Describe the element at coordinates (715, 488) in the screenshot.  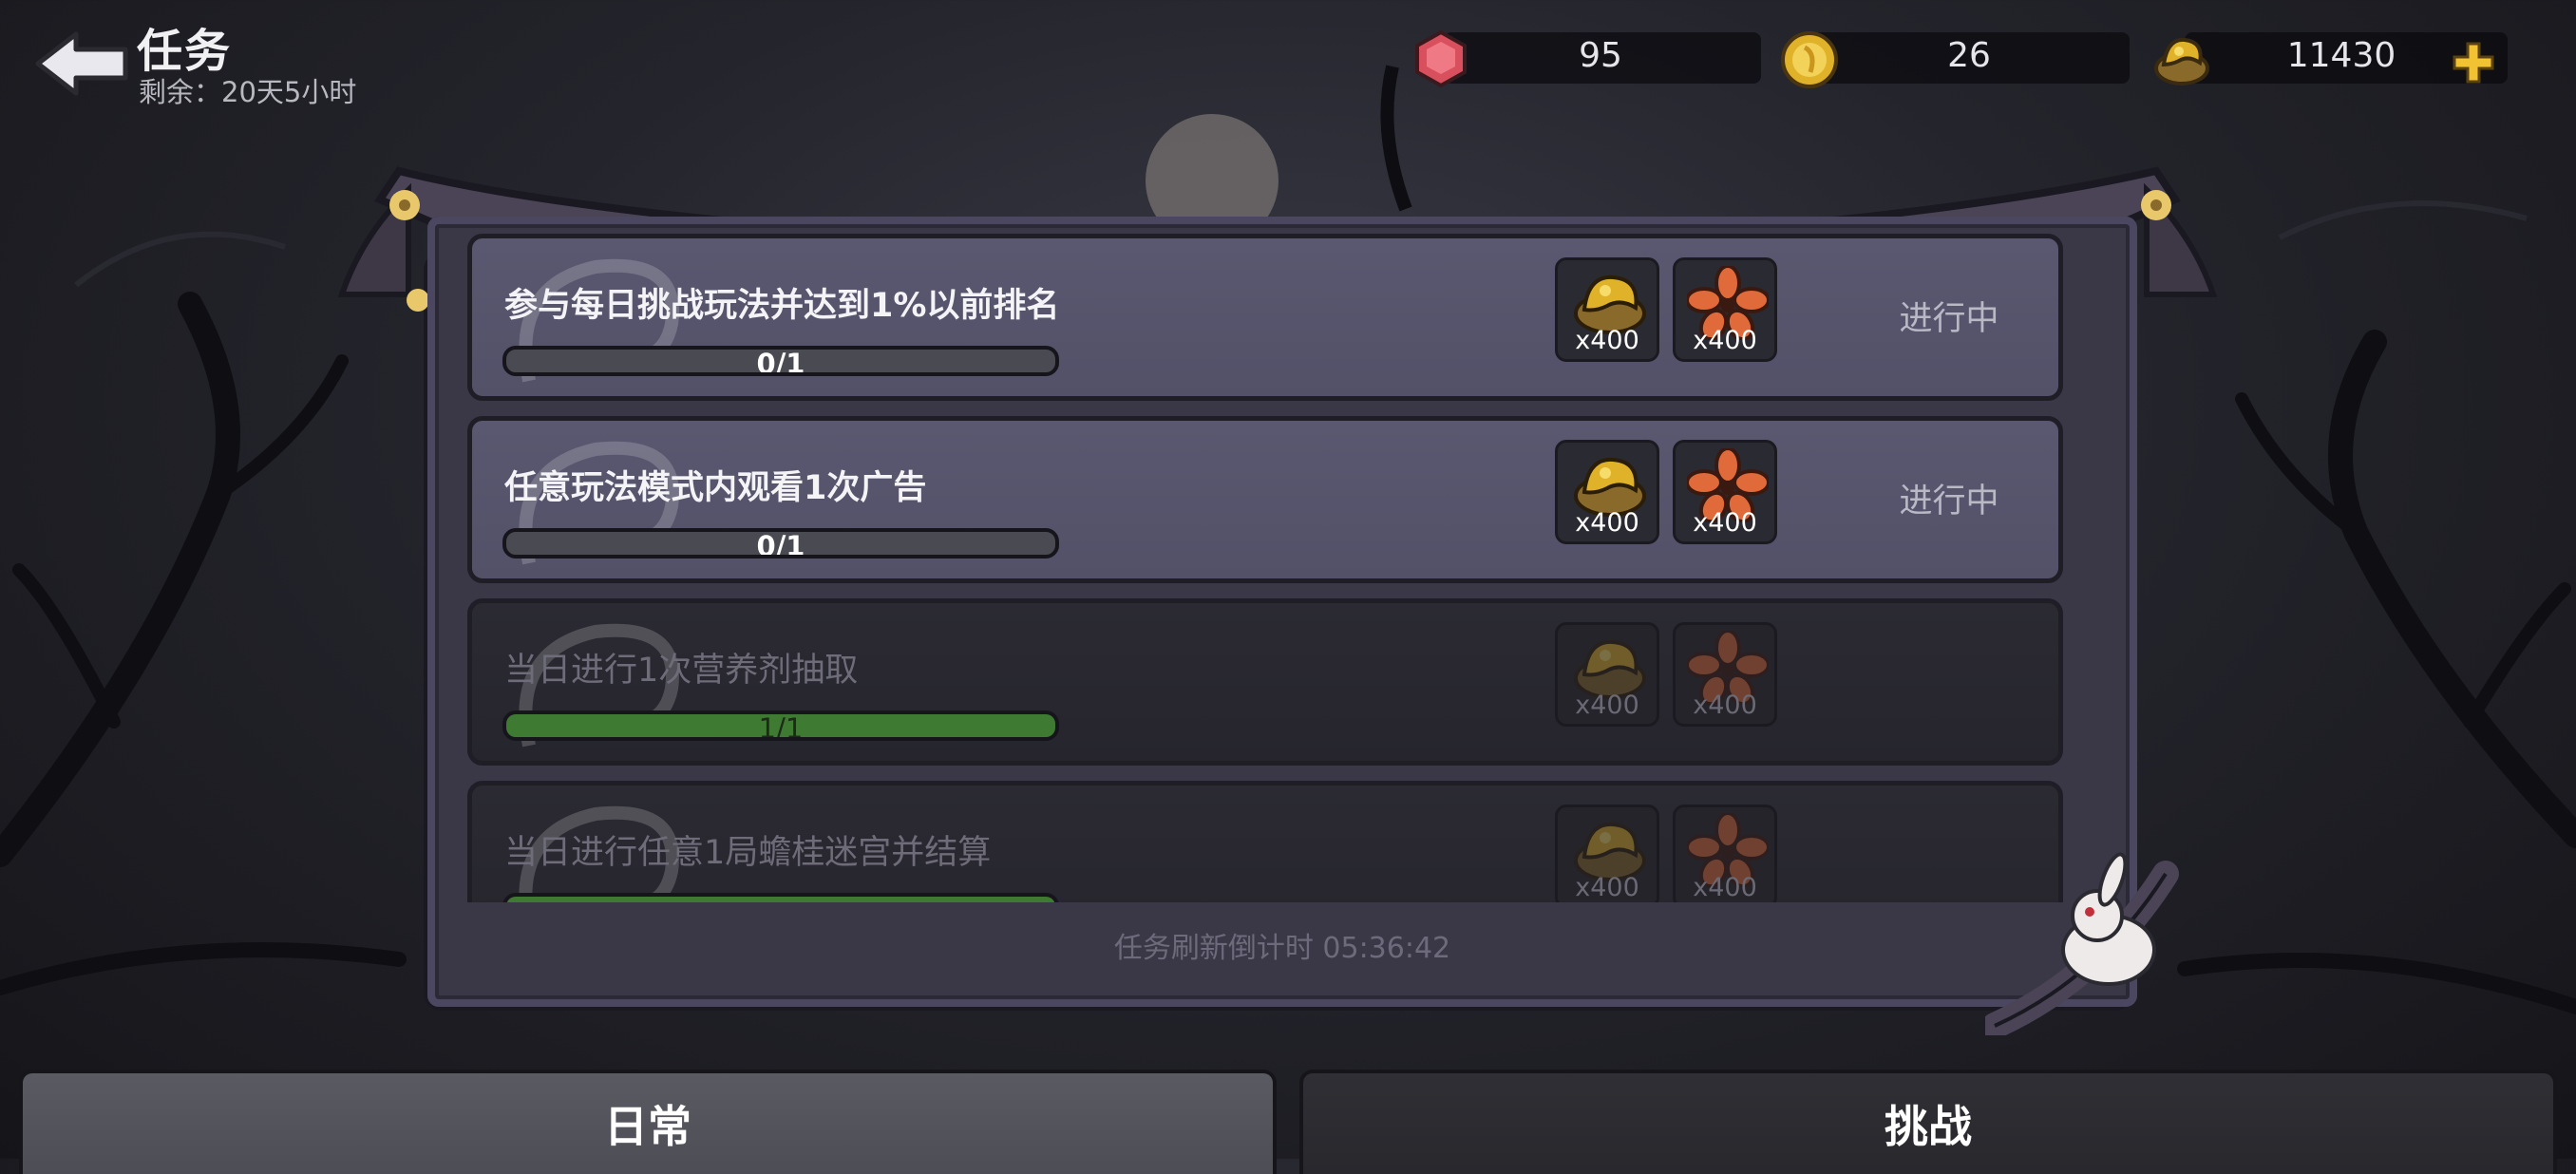
I see `task-name: 任意玩法模式内观看1次广告` at that location.